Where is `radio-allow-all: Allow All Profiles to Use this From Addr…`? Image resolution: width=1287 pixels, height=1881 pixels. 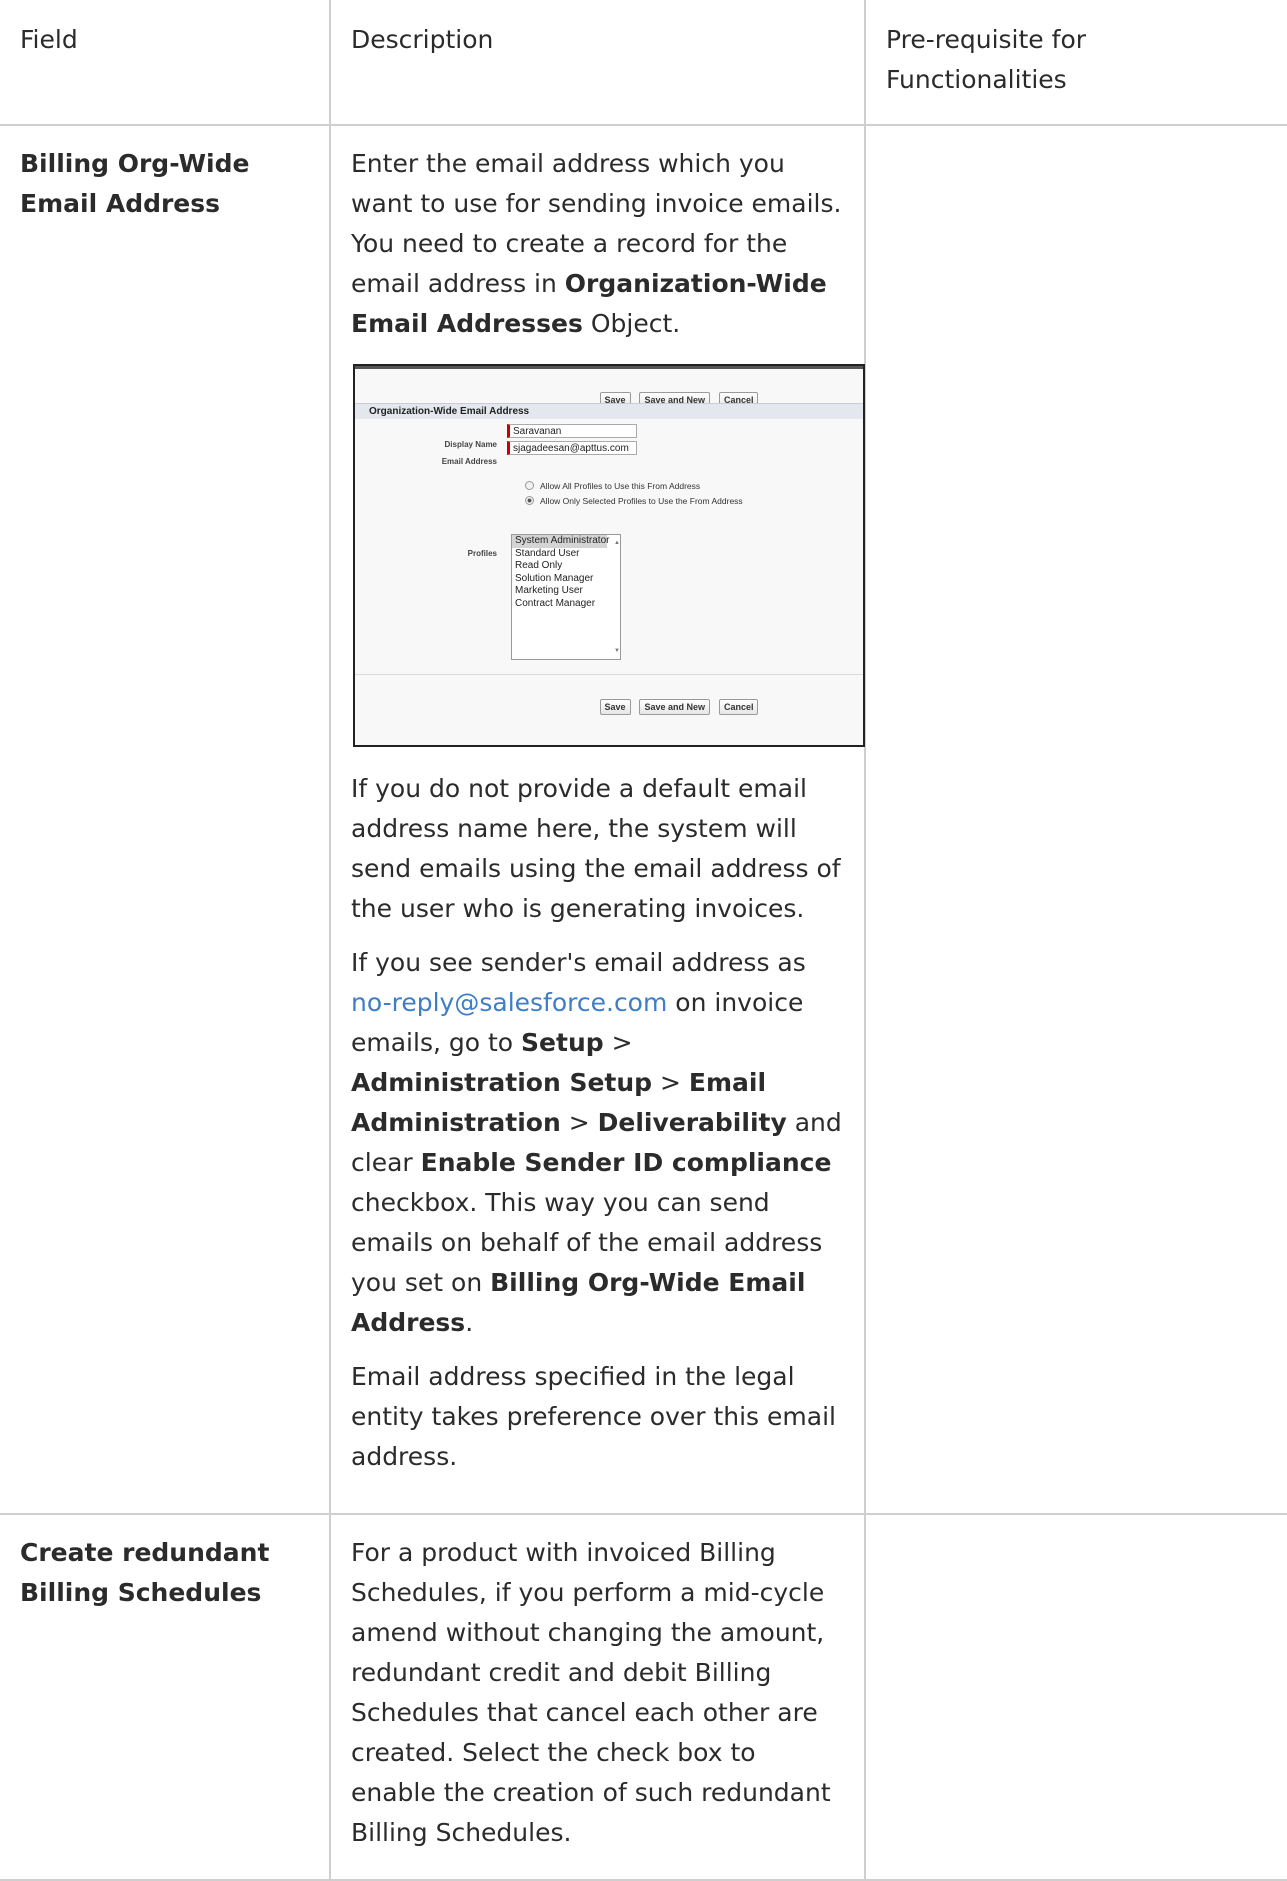 radio-allow-all: Allow All Profiles to Use this From Addr… is located at coordinates (612, 486).